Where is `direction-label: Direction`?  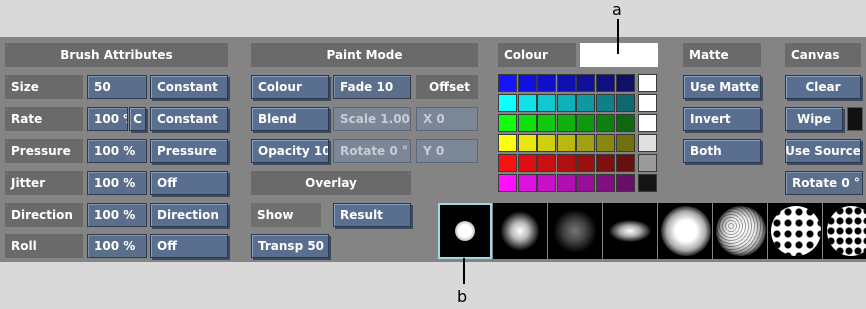 direction-label: Direction is located at coordinates (44, 215).